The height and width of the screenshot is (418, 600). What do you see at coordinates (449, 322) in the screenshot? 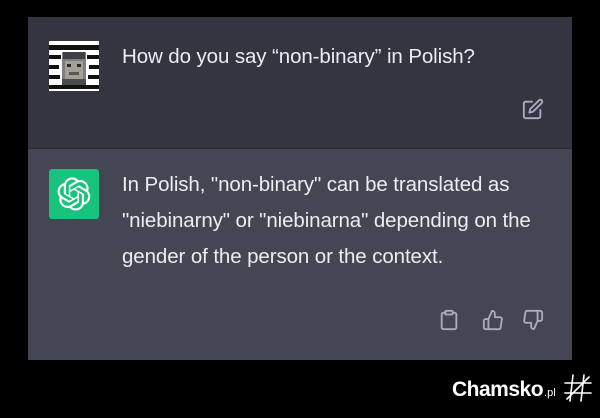
I see `copy-icon` at bounding box center [449, 322].